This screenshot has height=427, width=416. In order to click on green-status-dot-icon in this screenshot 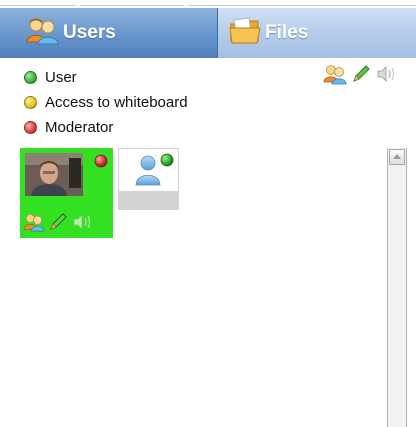, I will do `click(30, 77)`.